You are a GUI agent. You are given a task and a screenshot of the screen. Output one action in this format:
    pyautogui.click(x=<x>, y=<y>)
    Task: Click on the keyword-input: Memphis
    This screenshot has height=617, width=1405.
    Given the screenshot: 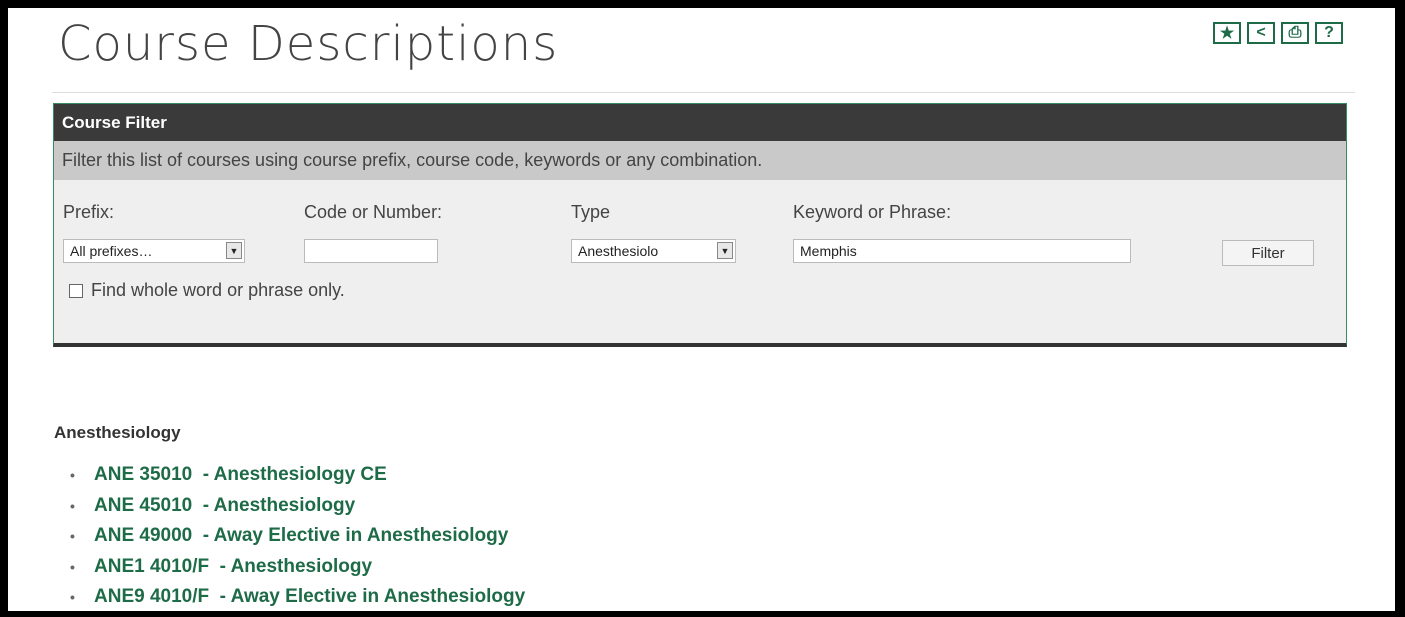 What is the action you would take?
    pyautogui.click(x=962, y=251)
    